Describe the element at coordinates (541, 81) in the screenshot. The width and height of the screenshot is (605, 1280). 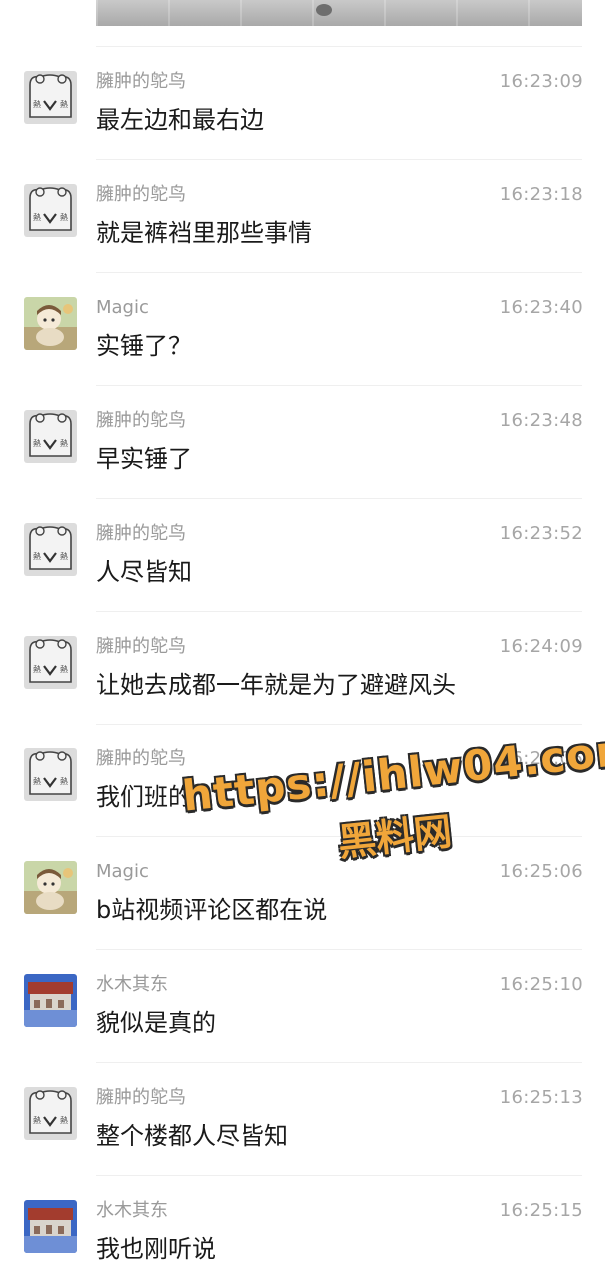
I see `message-time: 16:23:09` at that location.